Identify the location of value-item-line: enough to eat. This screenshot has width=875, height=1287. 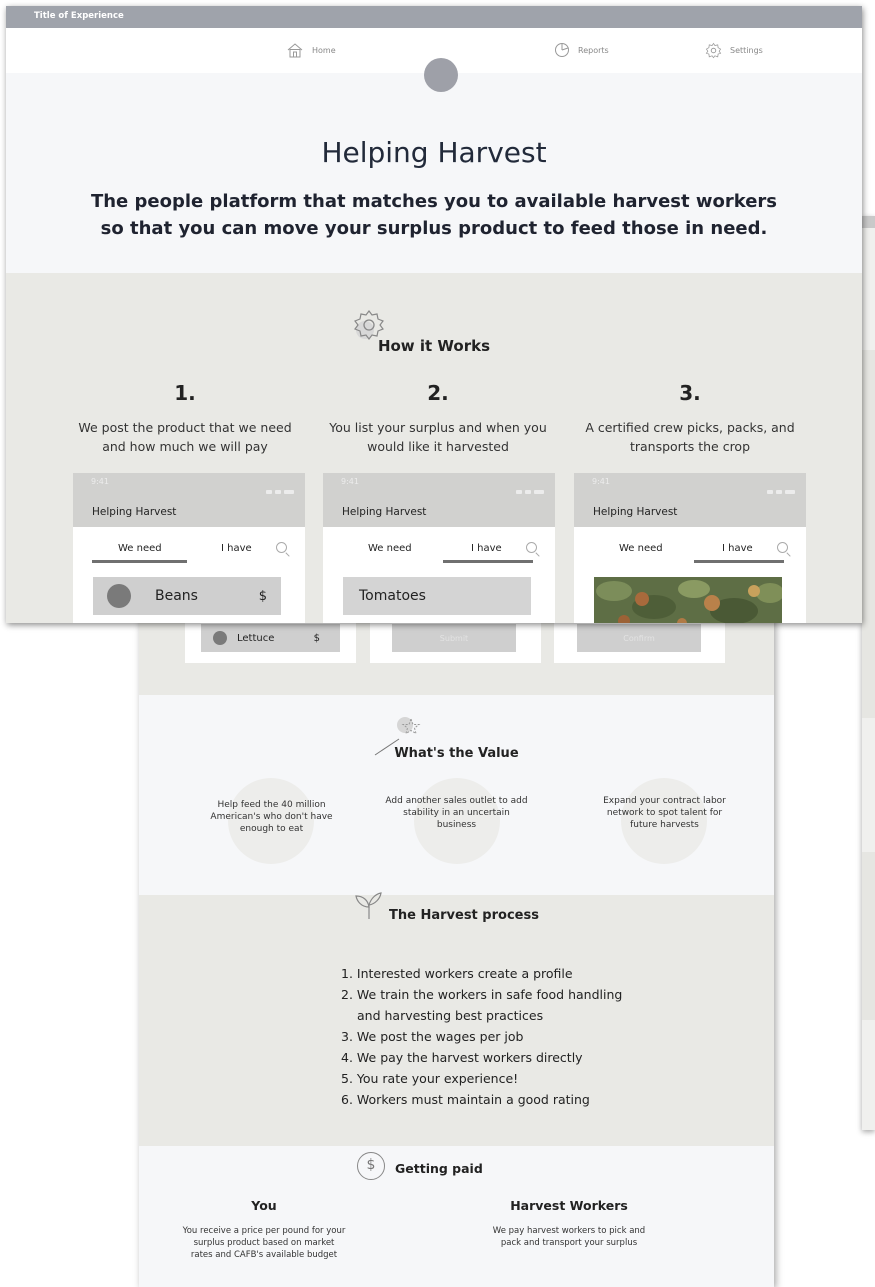
(271, 829).